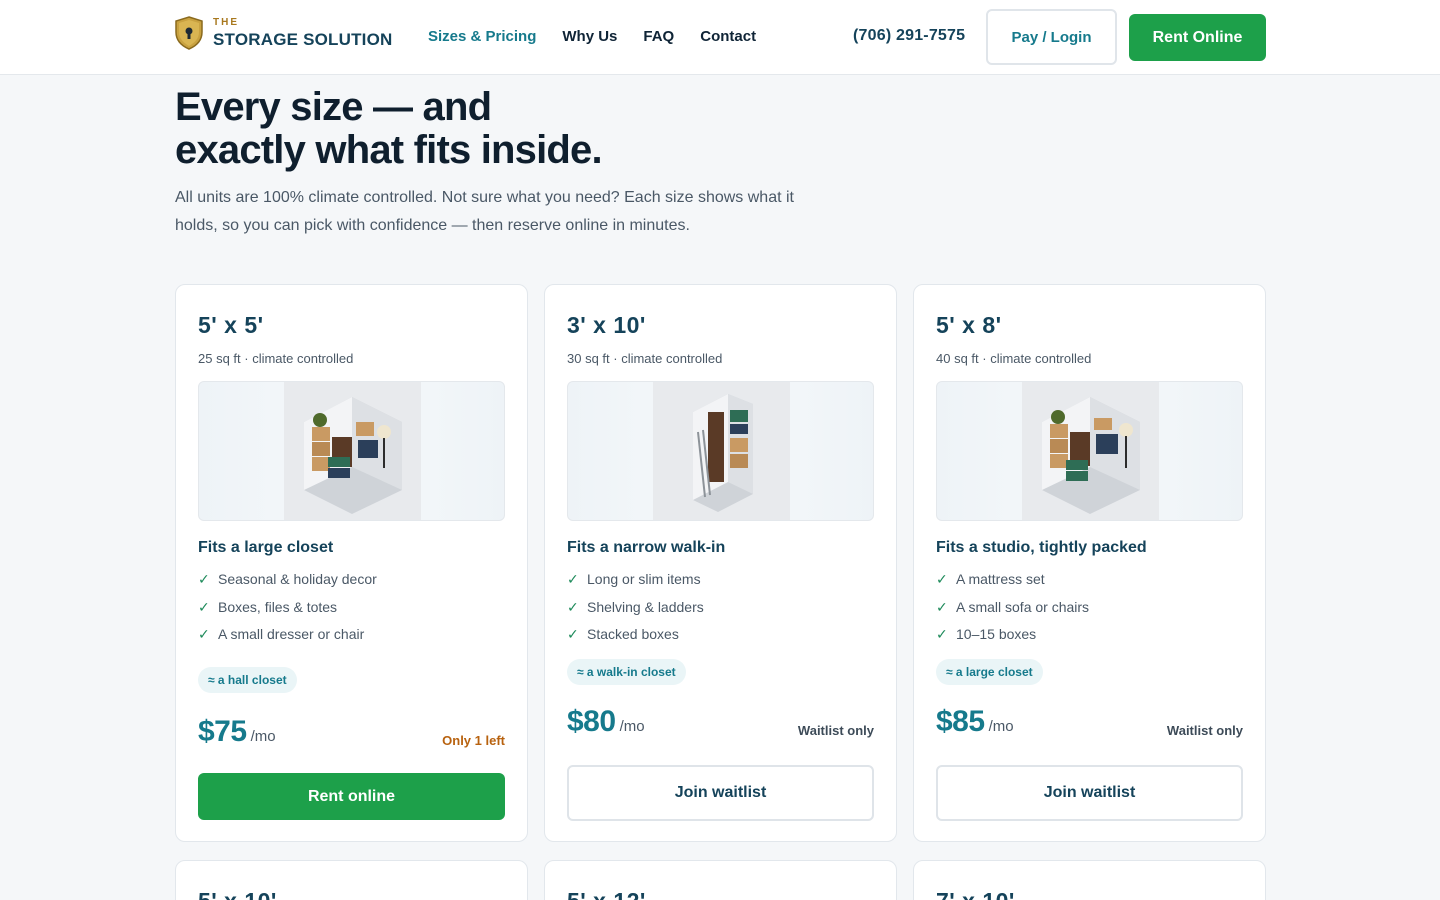  I want to click on brand-small-text: THE, so click(226, 22).